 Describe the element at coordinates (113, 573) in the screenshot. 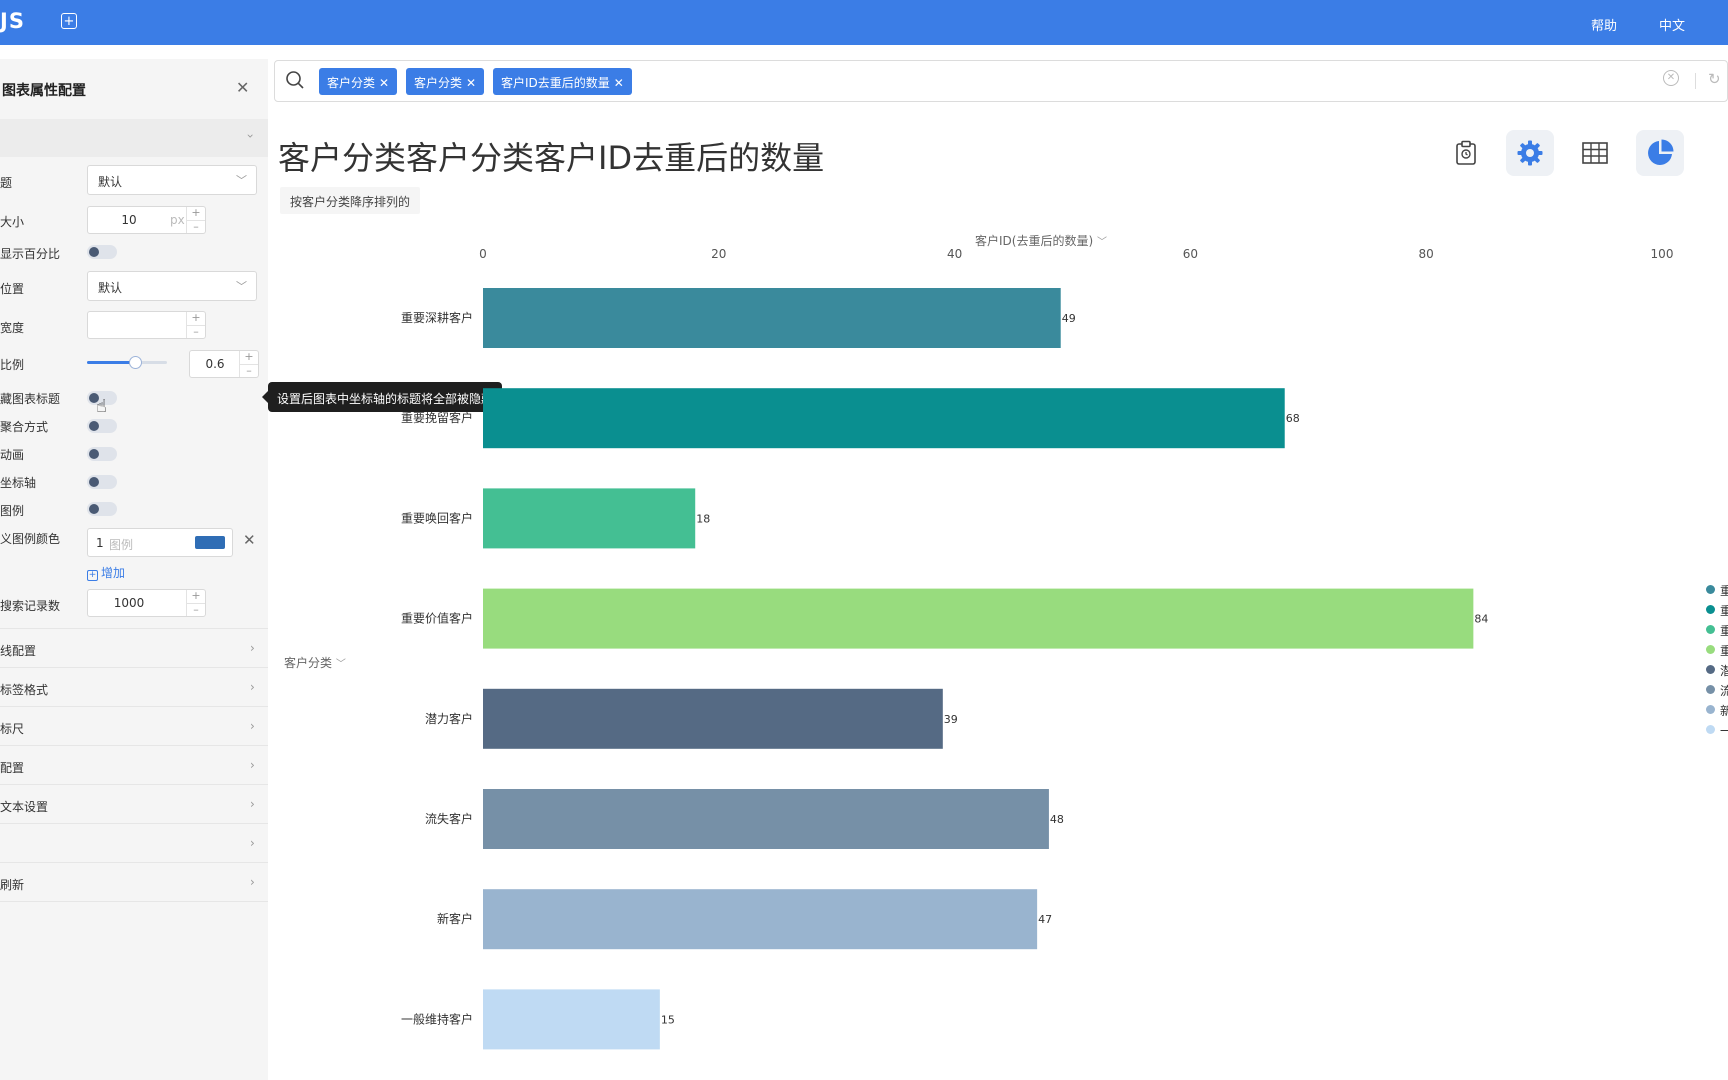

I see `add-label: 增加` at that location.